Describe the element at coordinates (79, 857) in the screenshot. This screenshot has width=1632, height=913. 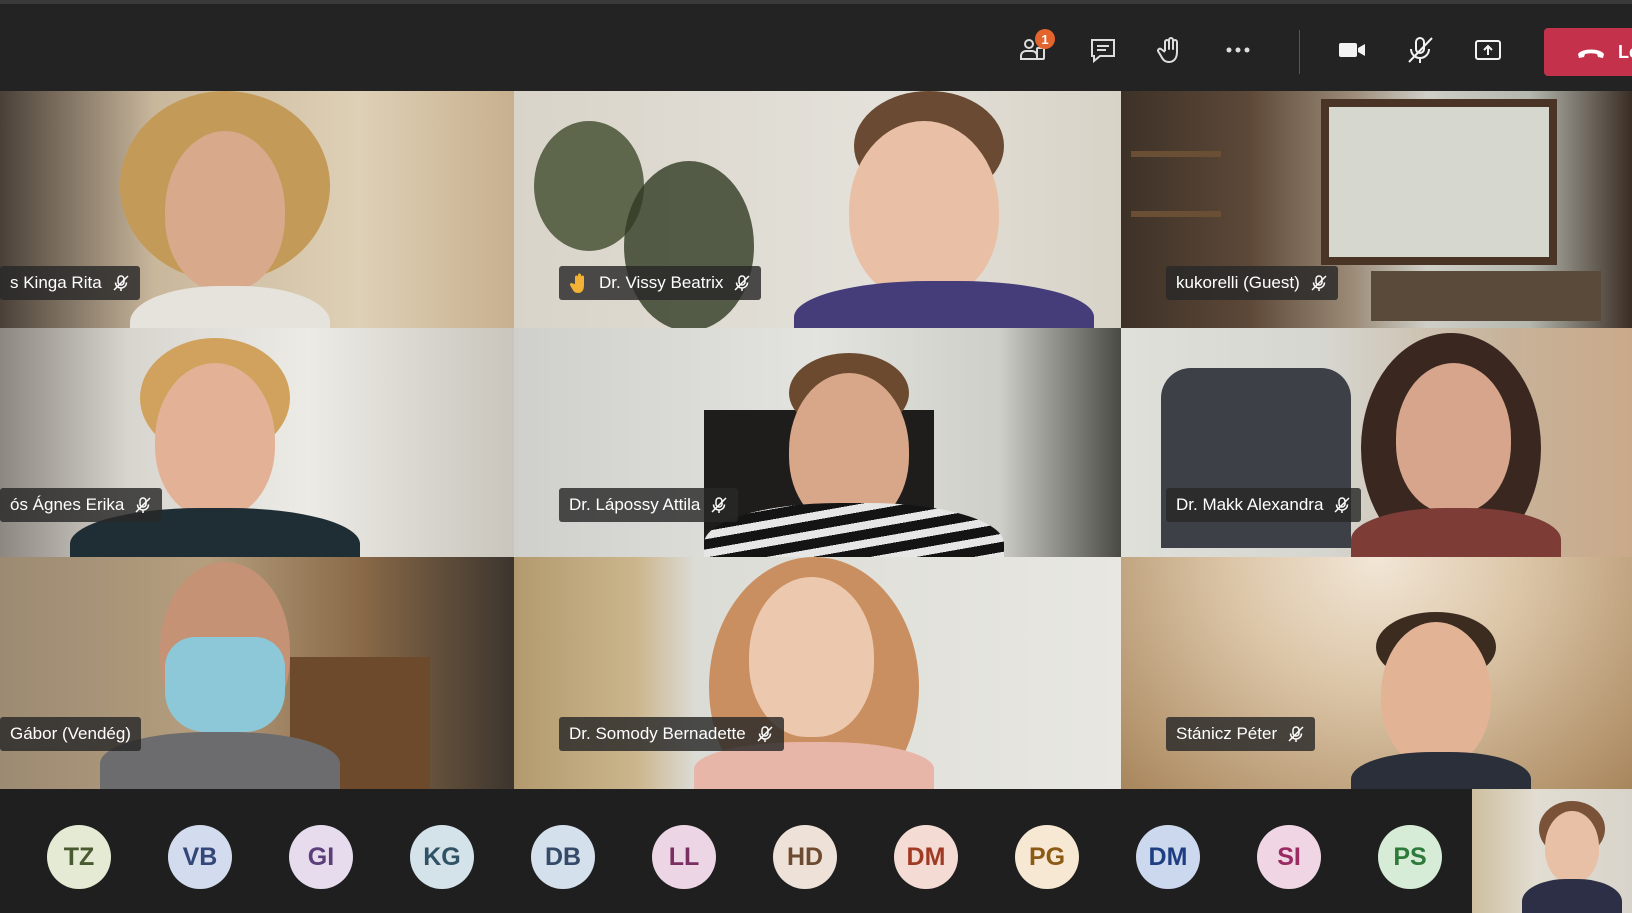
I see `participant-avatar: TZ` at that location.